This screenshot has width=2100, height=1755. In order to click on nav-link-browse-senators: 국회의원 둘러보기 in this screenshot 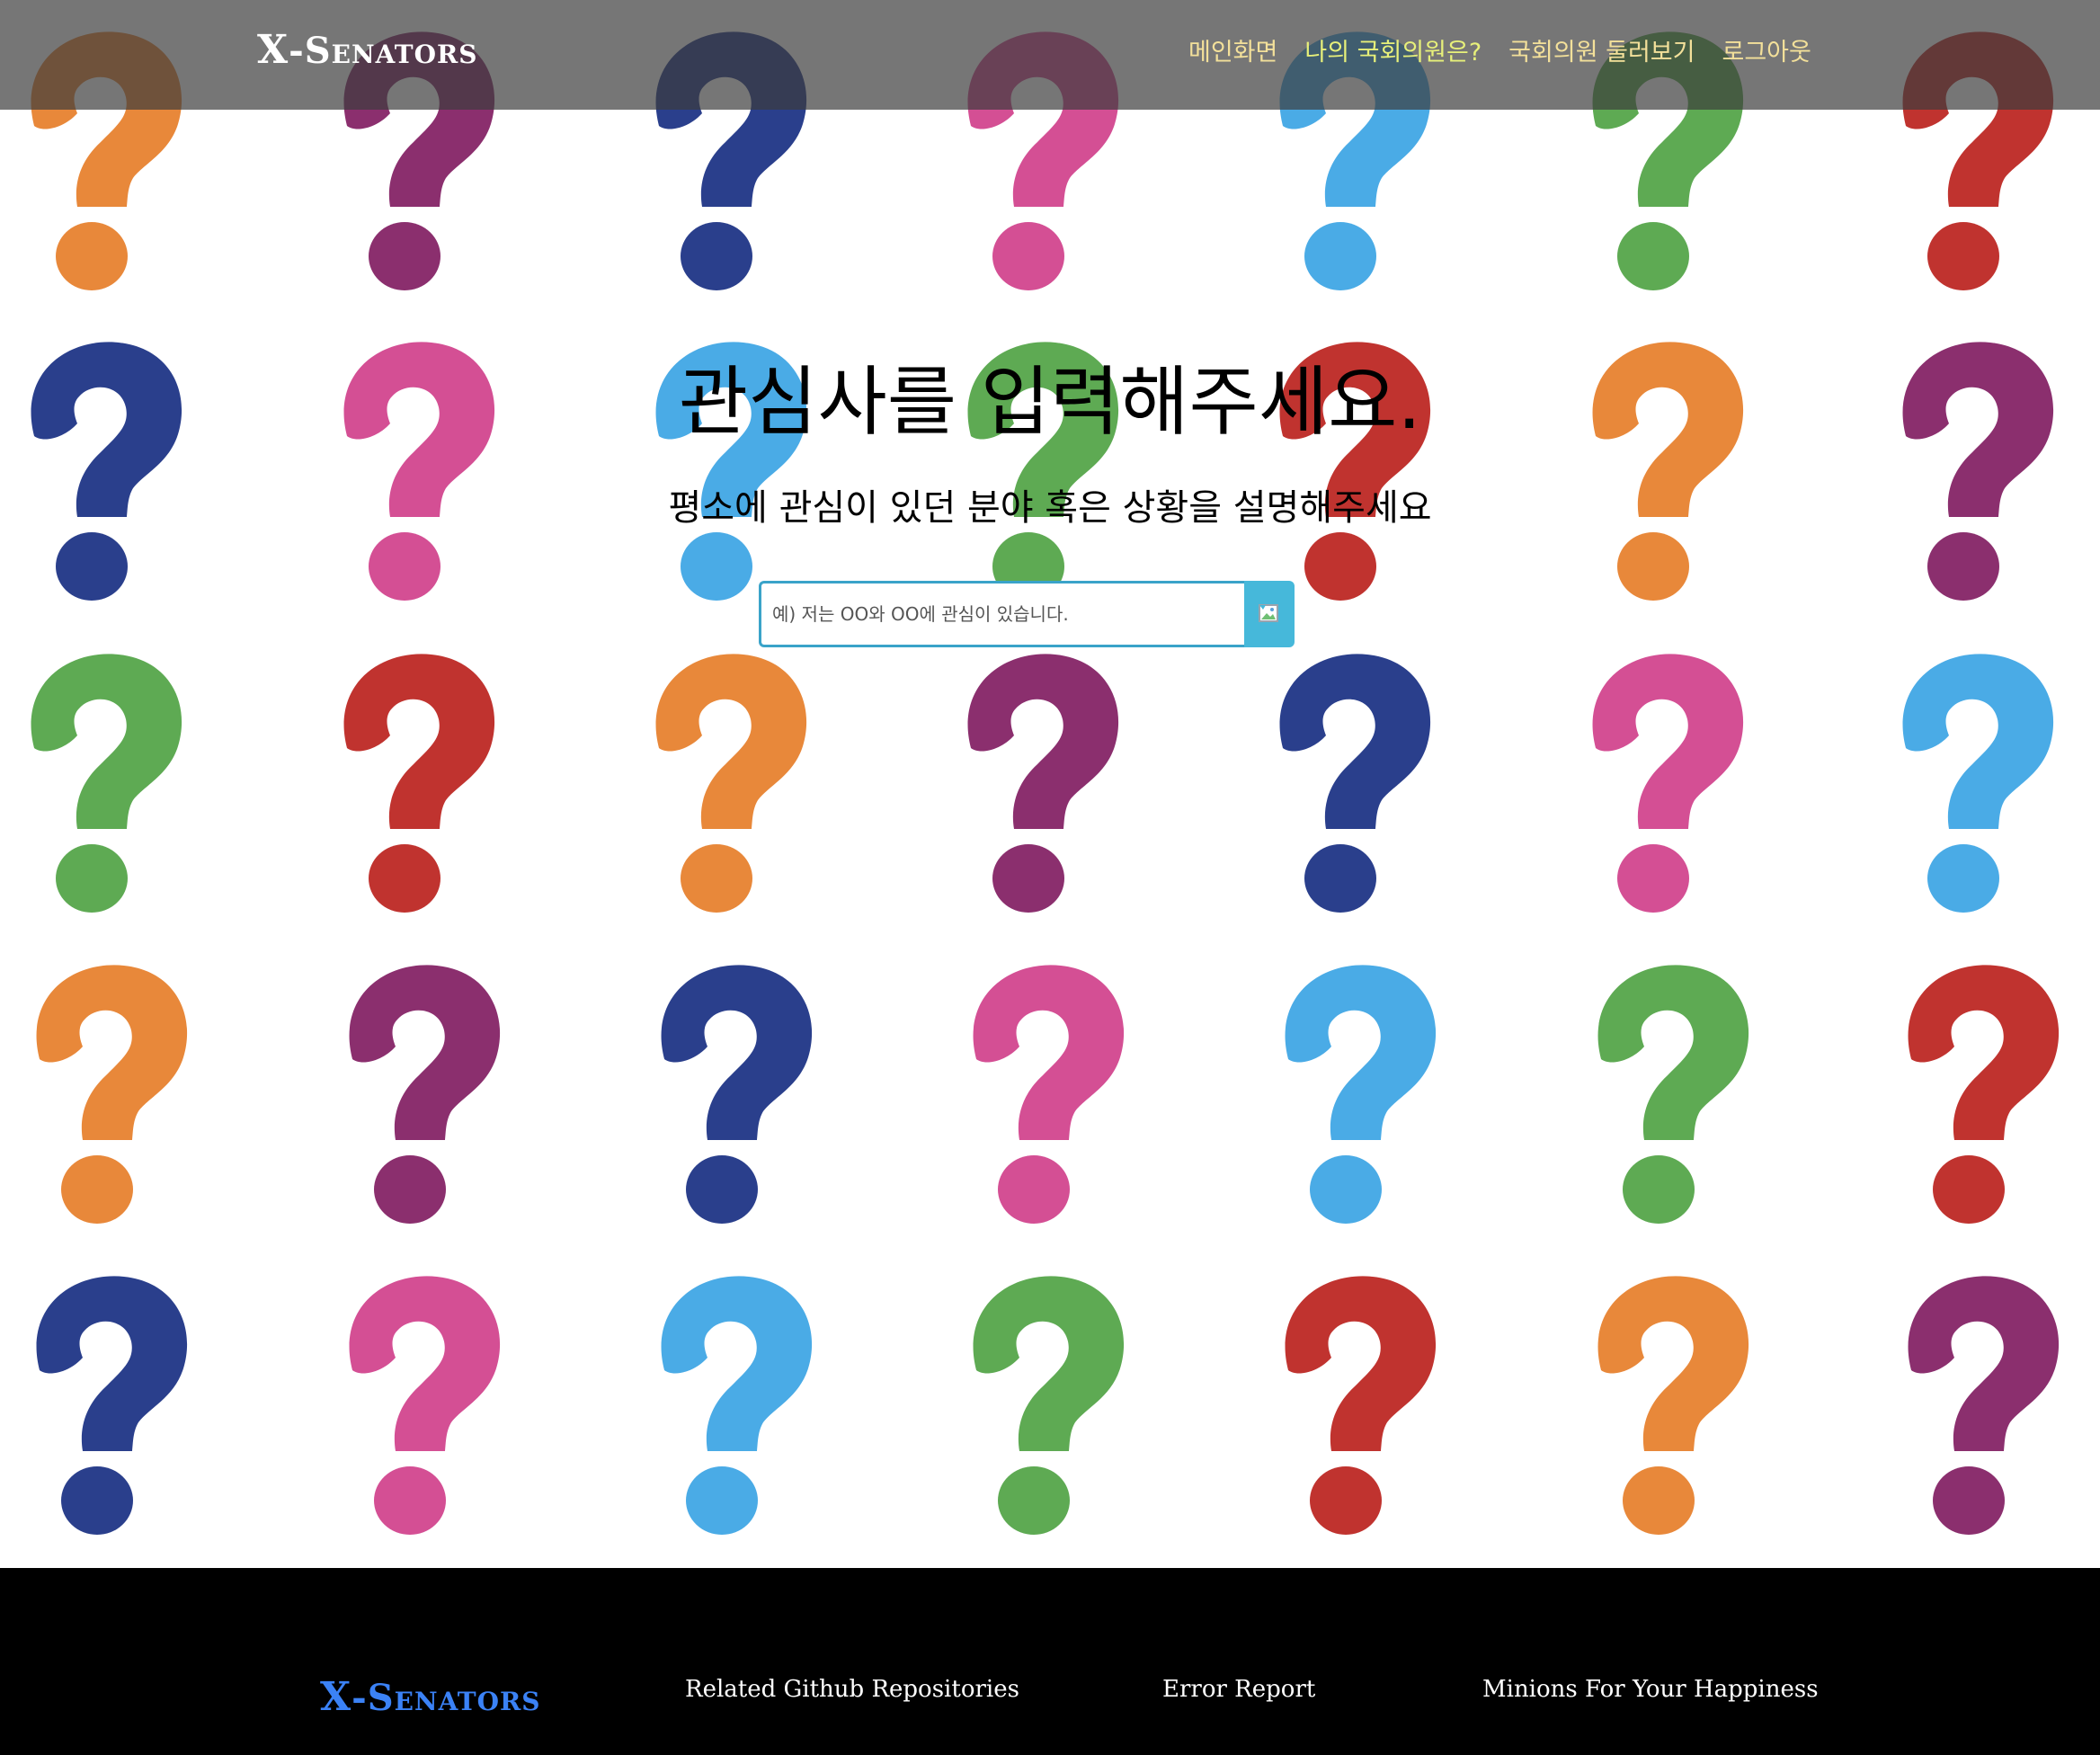, I will do `click(1602, 53)`.